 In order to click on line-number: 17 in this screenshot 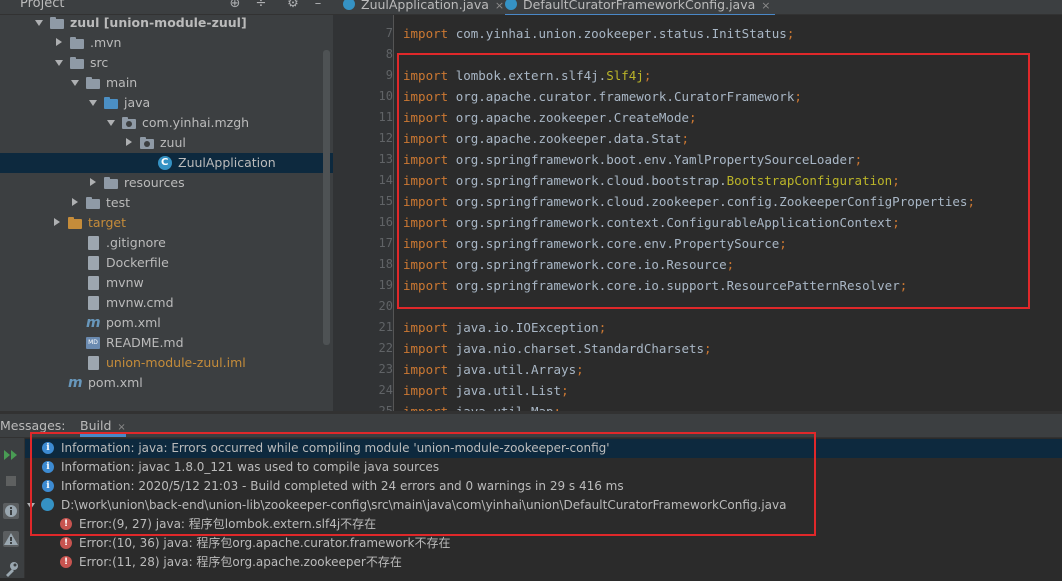, I will do `click(385, 243)`.